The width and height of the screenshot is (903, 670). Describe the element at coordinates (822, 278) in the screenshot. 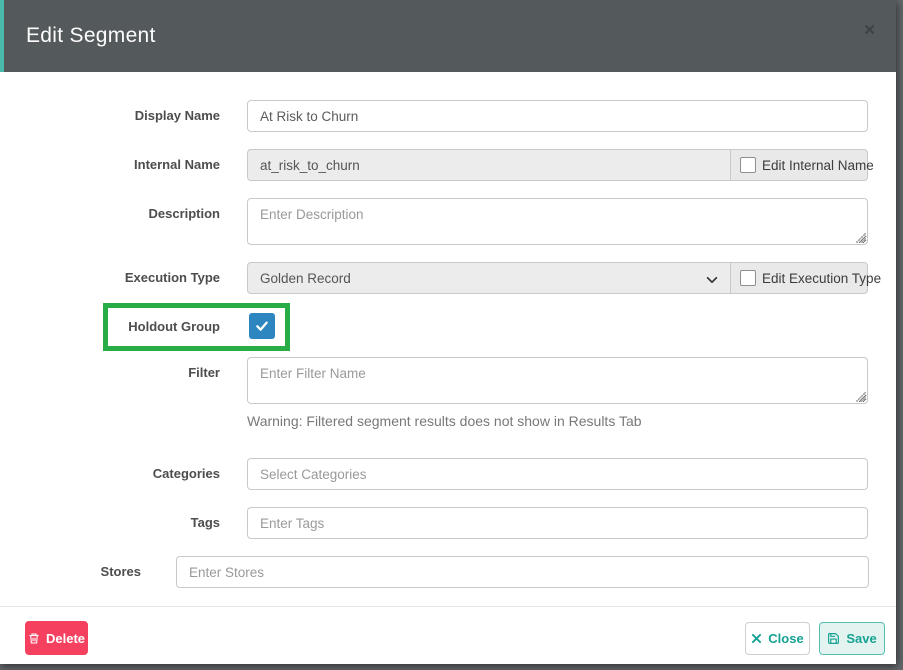

I see `edit-execution-type-label: Edit Execution Type` at that location.